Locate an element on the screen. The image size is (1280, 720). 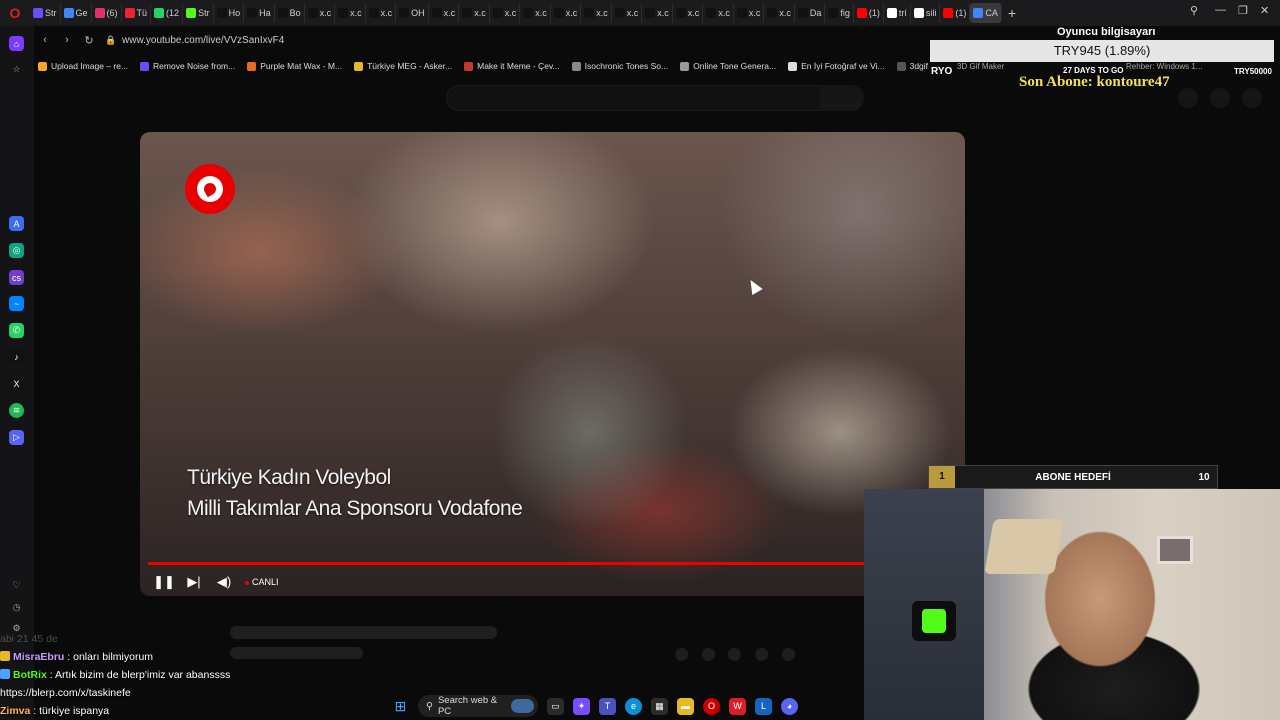
live-indicator: CANLI is located at coordinates (262, 582).